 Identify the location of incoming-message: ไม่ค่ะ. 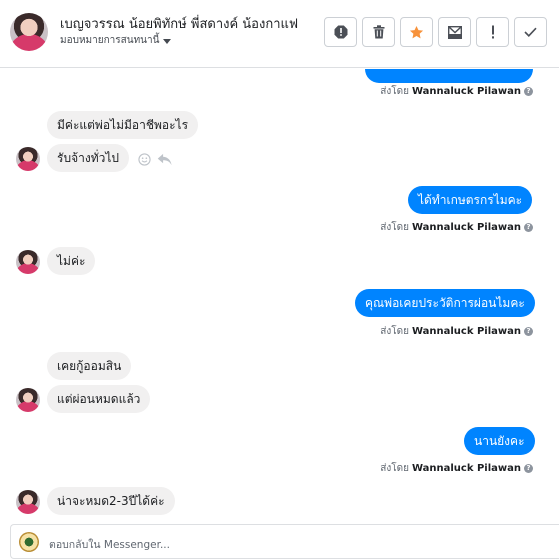
(71, 261).